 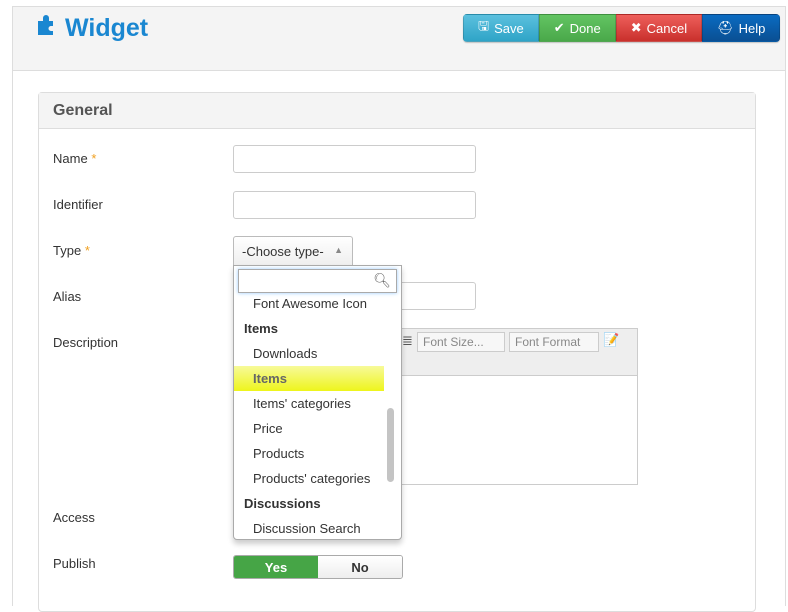 What do you see at coordinates (659, 28) in the screenshot?
I see `cancel-button: ✖ Cancel` at bounding box center [659, 28].